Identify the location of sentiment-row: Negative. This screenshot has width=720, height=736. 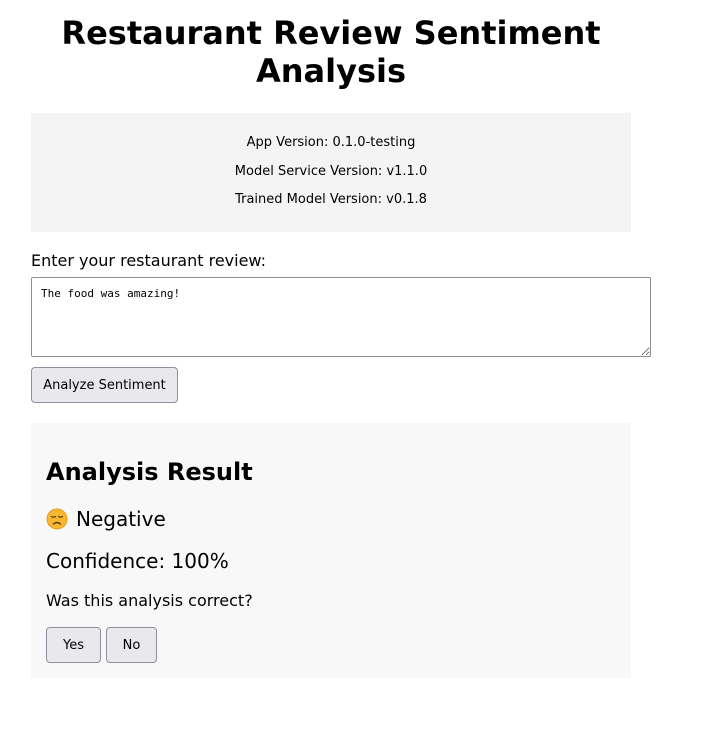
(106, 519).